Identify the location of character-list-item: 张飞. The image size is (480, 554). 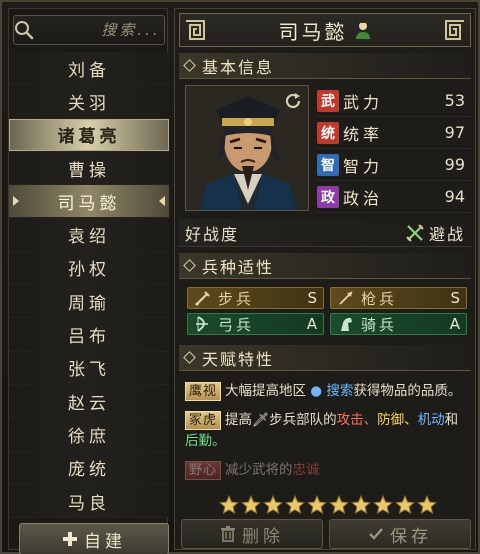
(89, 368).